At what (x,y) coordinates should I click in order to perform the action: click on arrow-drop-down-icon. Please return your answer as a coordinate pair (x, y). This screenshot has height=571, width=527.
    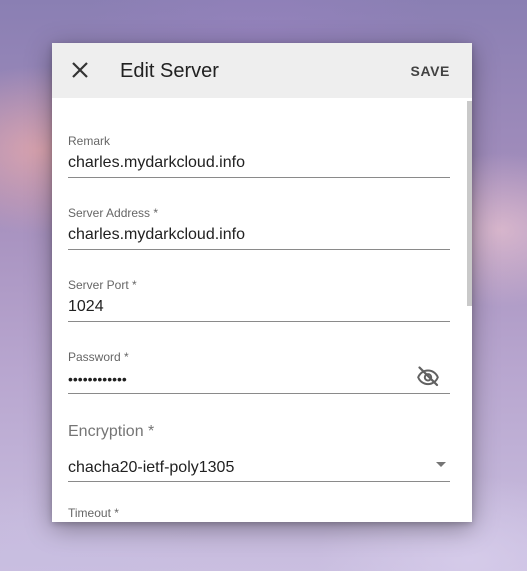
    Looking at the image, I should click on (441, 464).